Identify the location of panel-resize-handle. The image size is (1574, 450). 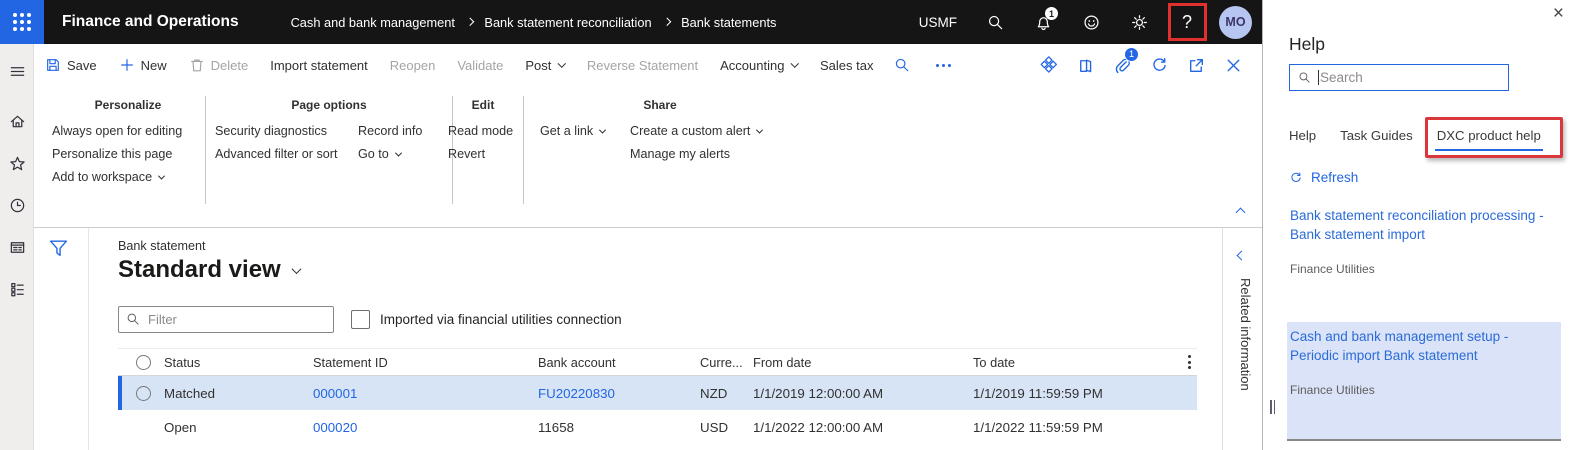
(1272, 407).